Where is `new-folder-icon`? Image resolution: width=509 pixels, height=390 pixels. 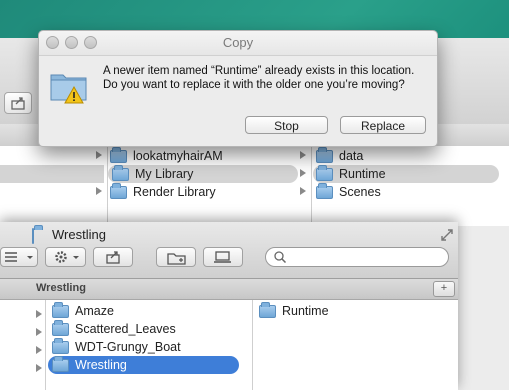 new-folder-icon is located at coordinates (176, 259).